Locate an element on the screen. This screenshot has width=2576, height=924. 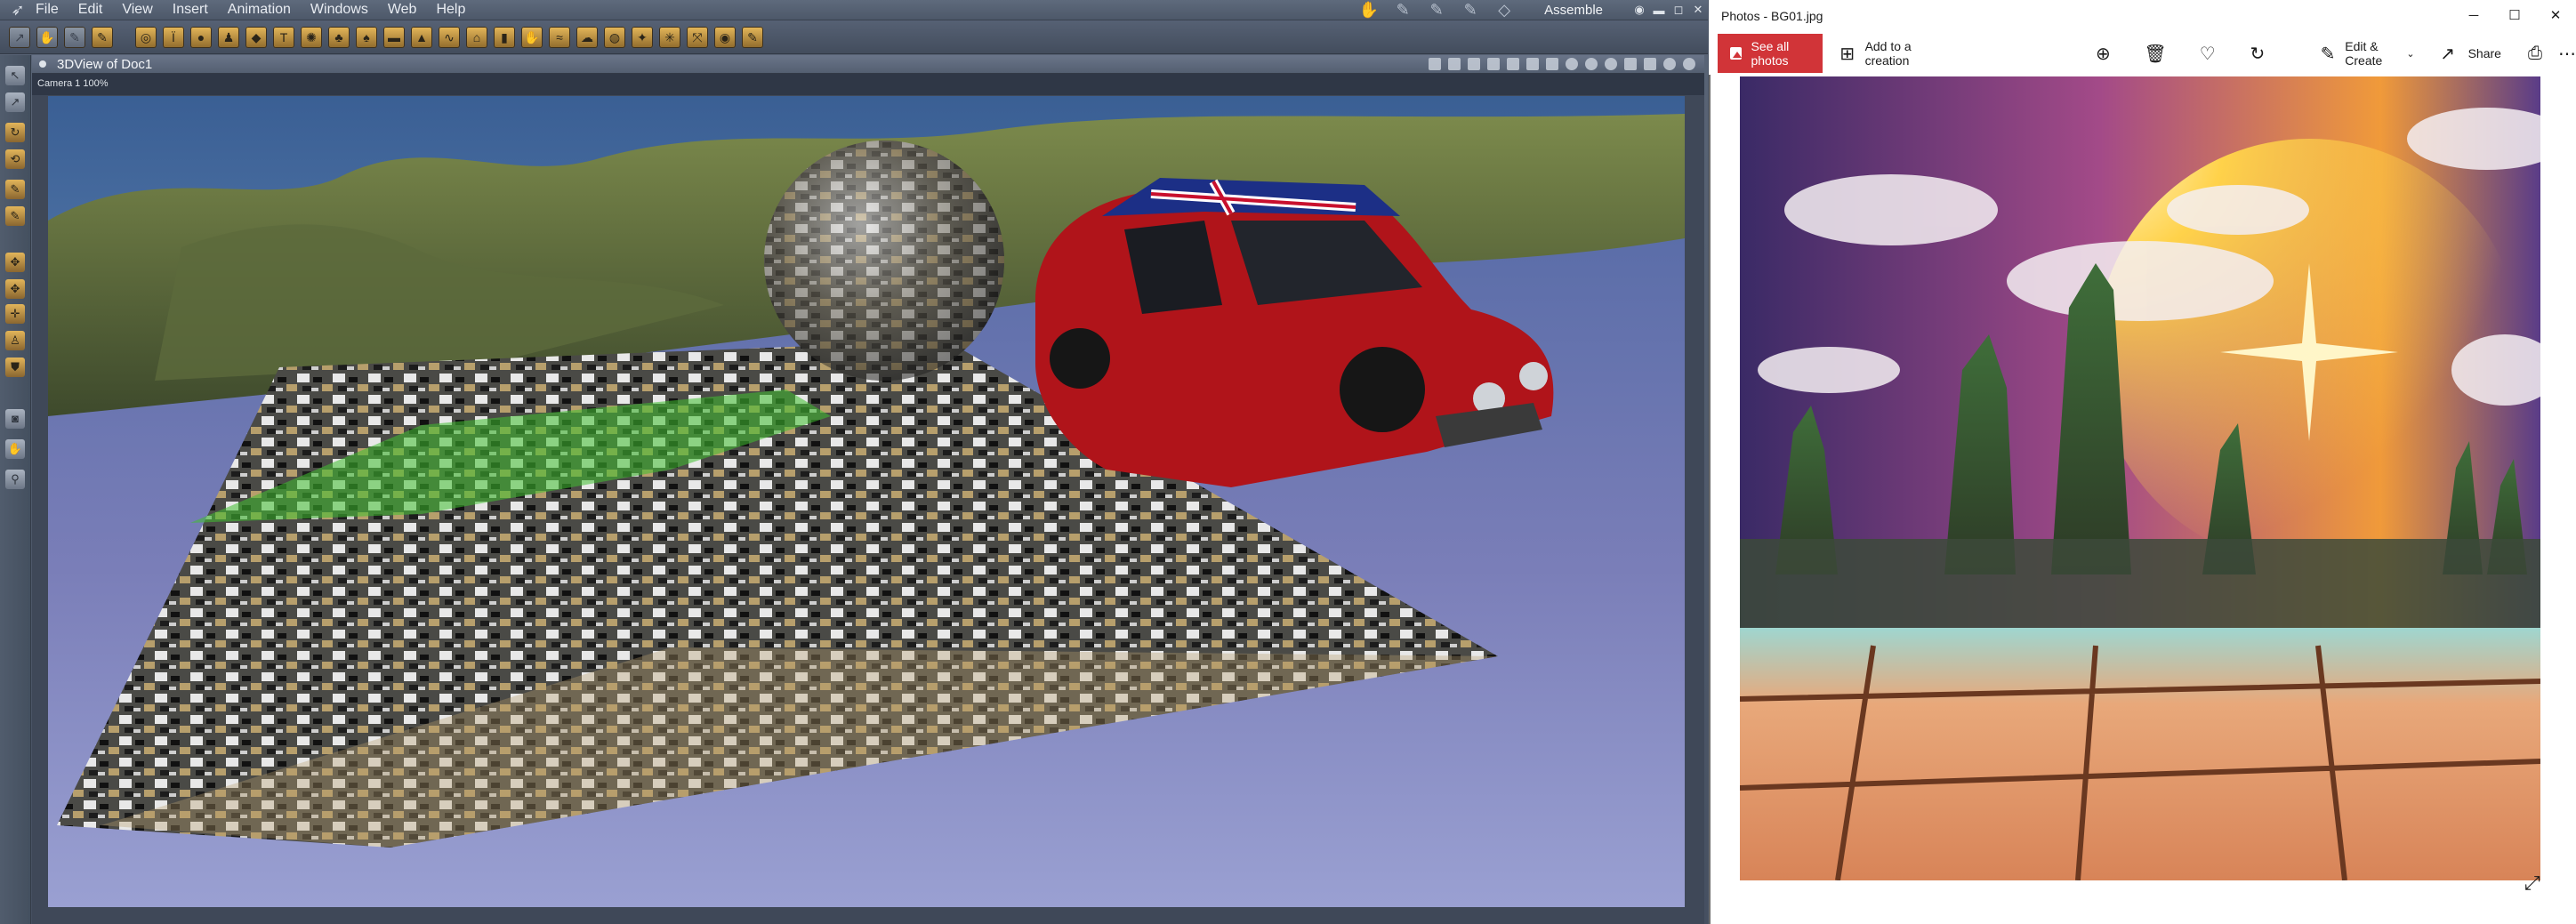
camera-select-icon is located at coordinates (1435, 64).